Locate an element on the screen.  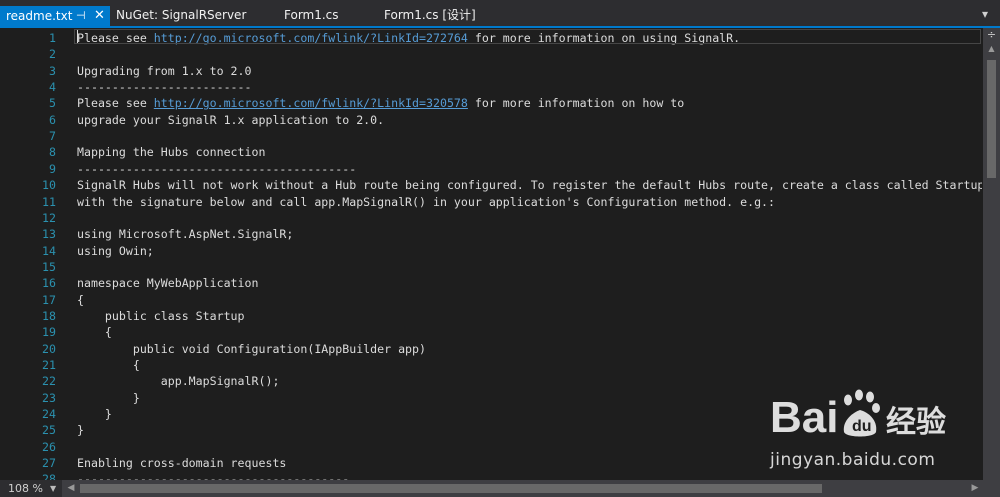
tab-label: Form1.cs is located at coordinates (311, 15).